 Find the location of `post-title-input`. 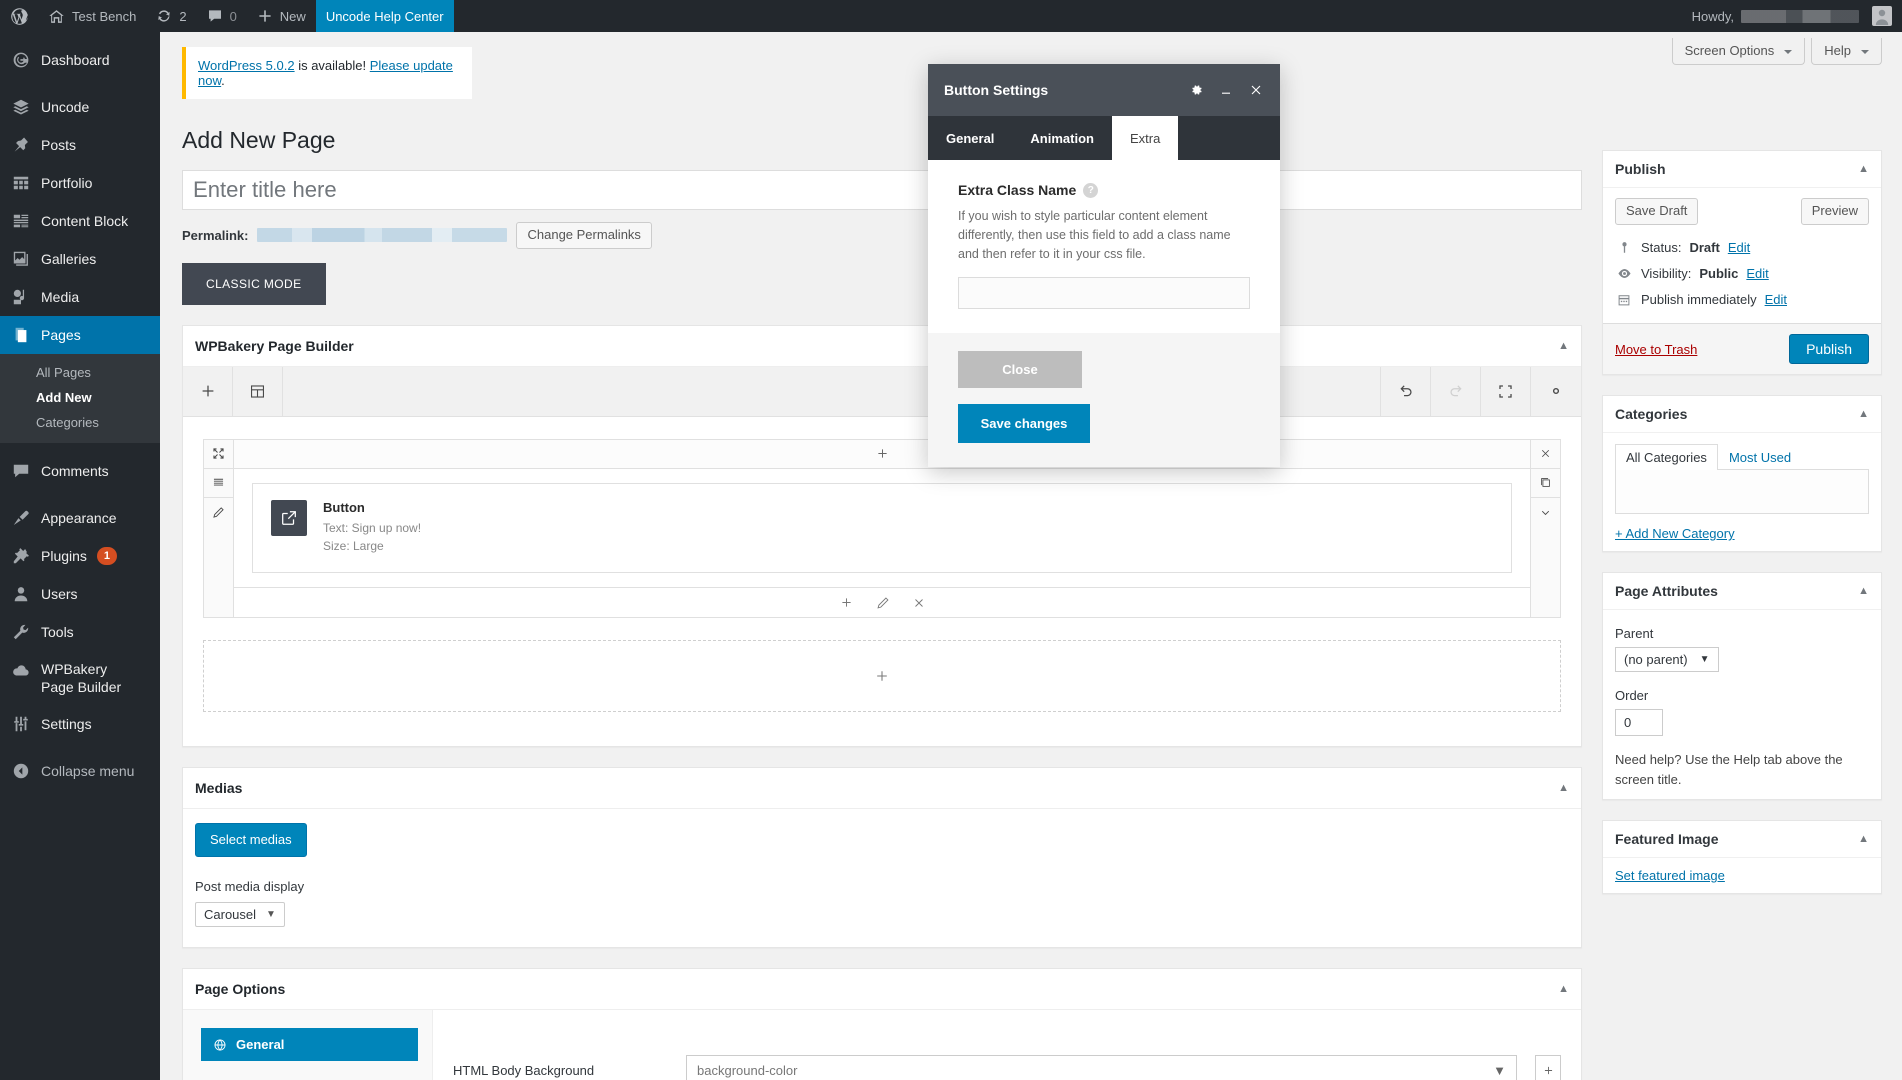

post-title-input is located at coordinates (882, 189).